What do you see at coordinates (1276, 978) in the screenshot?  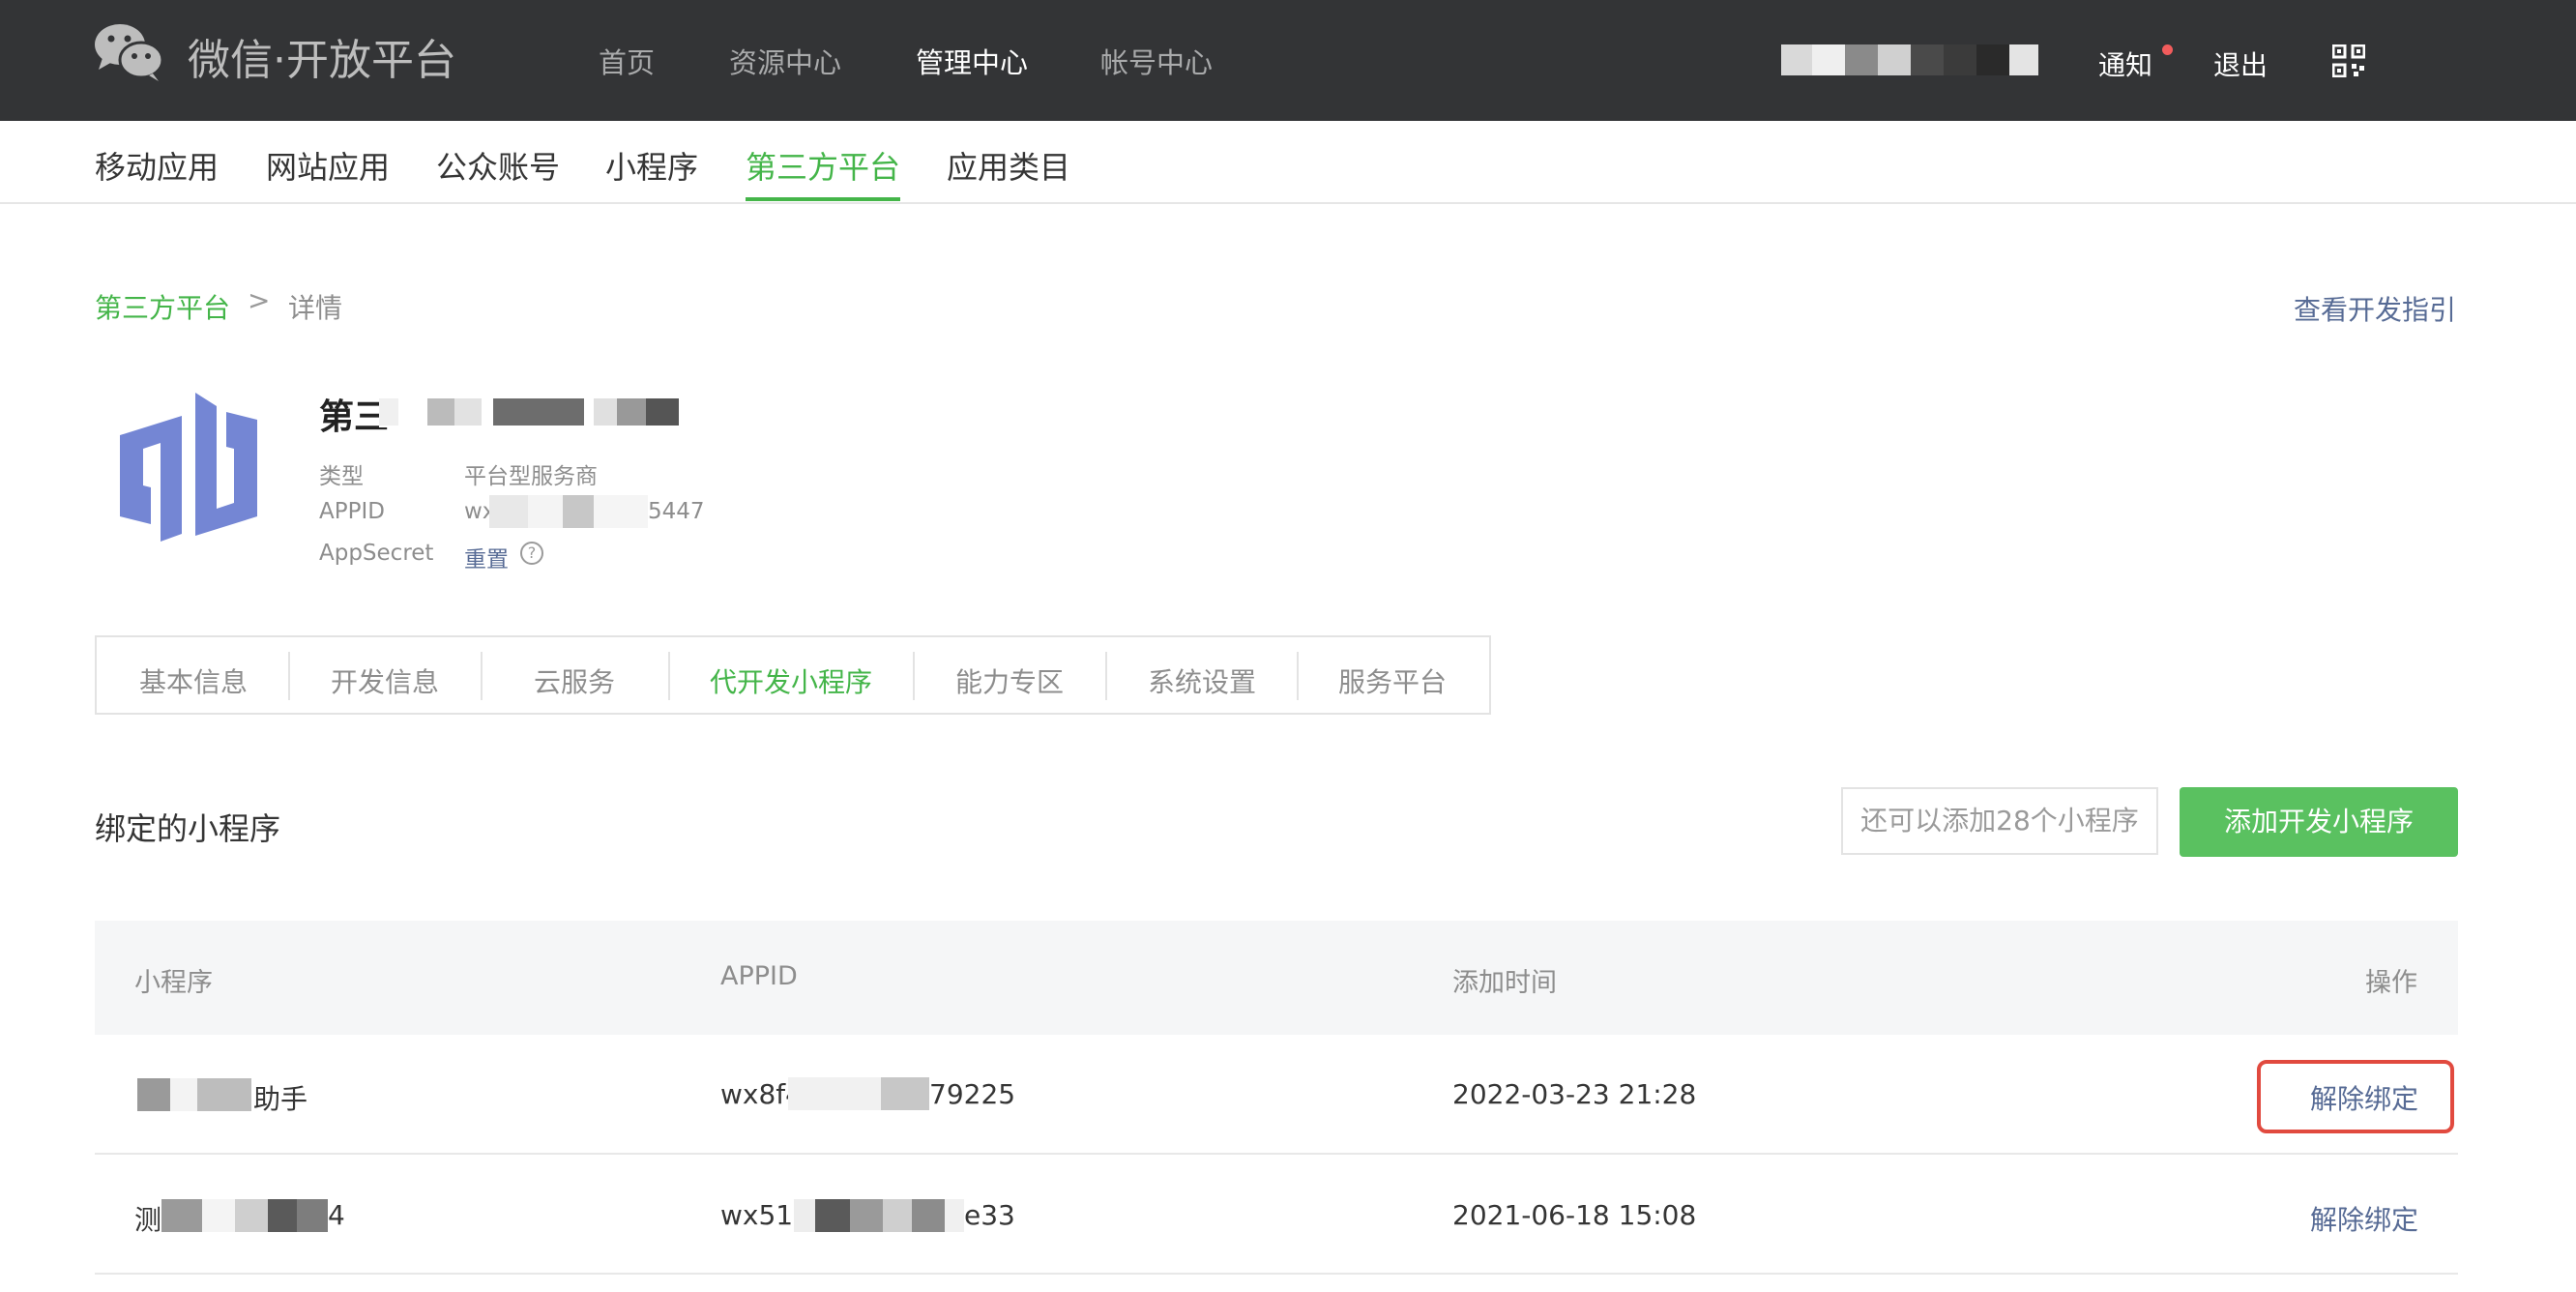 I see `table-header` at bounding box center [1276, 978].